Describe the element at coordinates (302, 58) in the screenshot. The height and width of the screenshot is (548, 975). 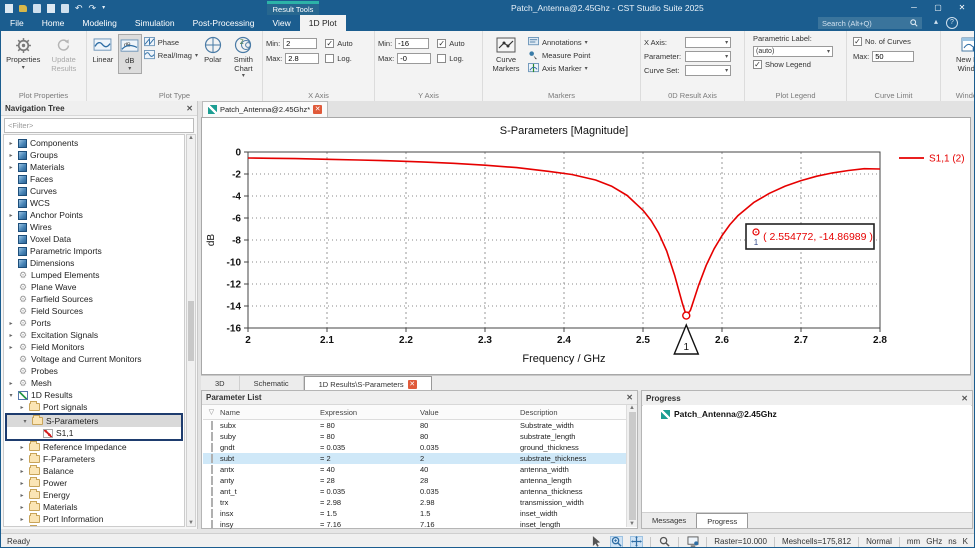
I see `x-max-input` at that location.